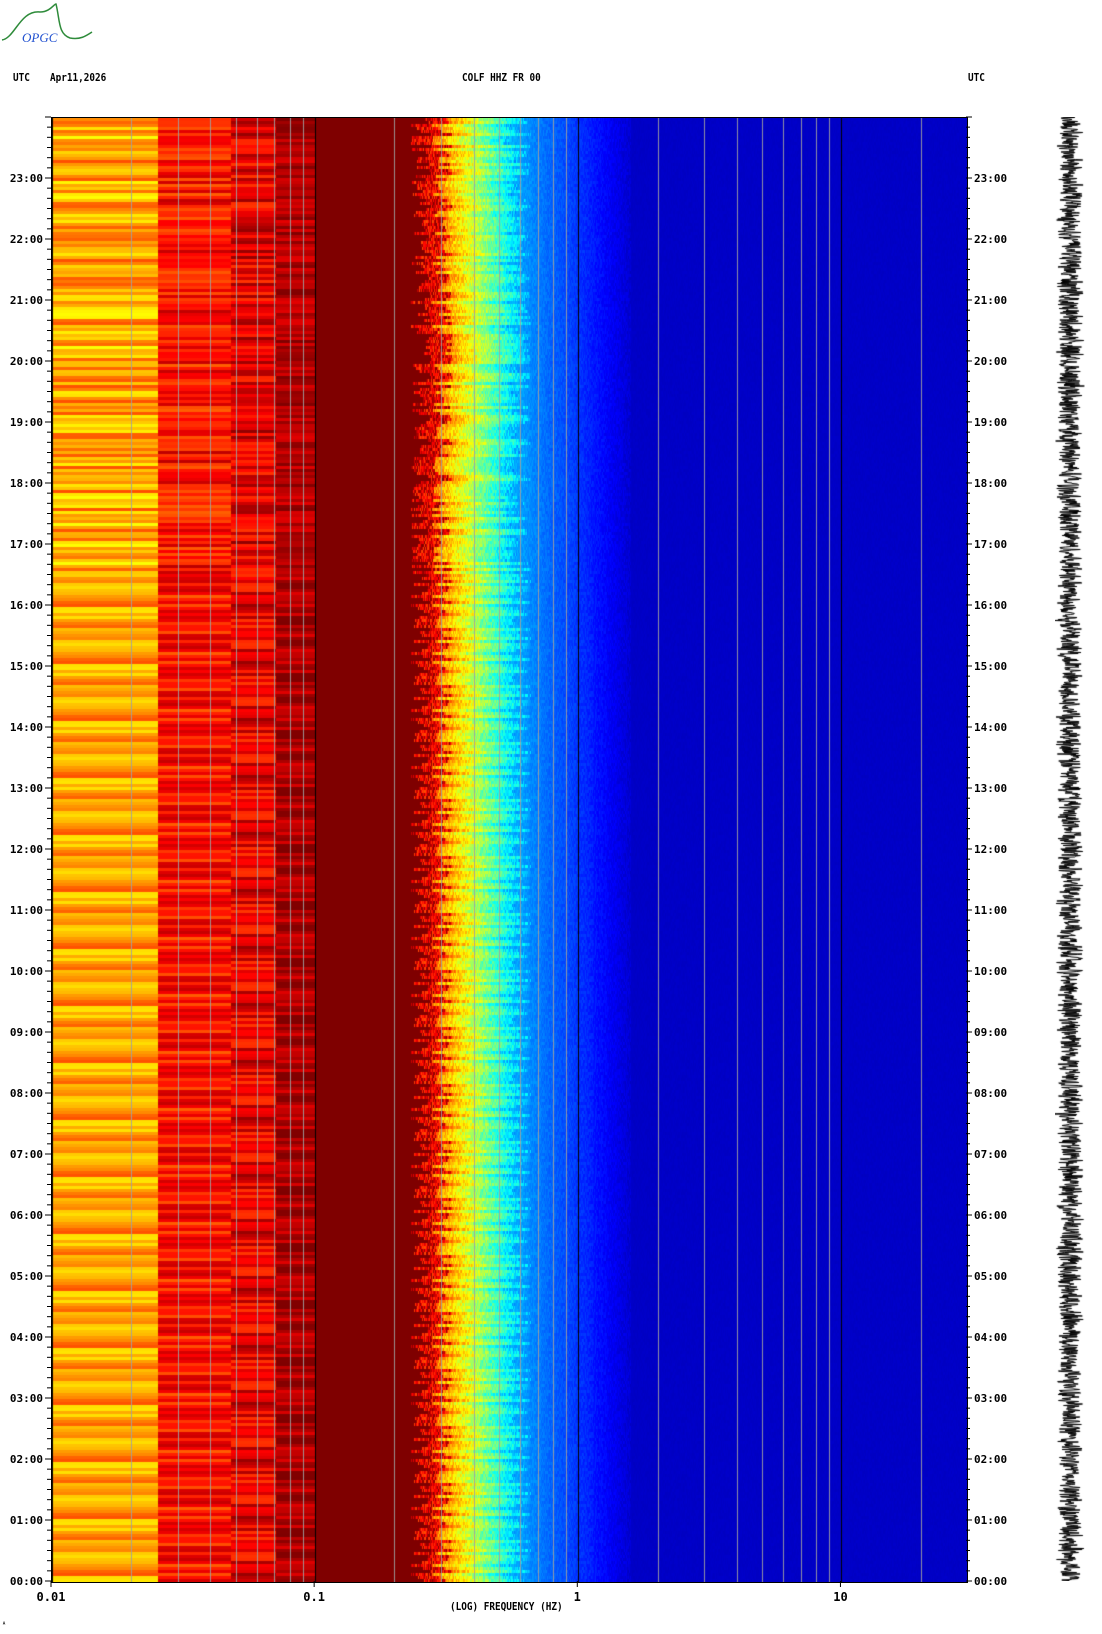  Describe the element at coordinates (26, 544) in the screenshot. I see `y-tick-label-left: 17:00` at that location.